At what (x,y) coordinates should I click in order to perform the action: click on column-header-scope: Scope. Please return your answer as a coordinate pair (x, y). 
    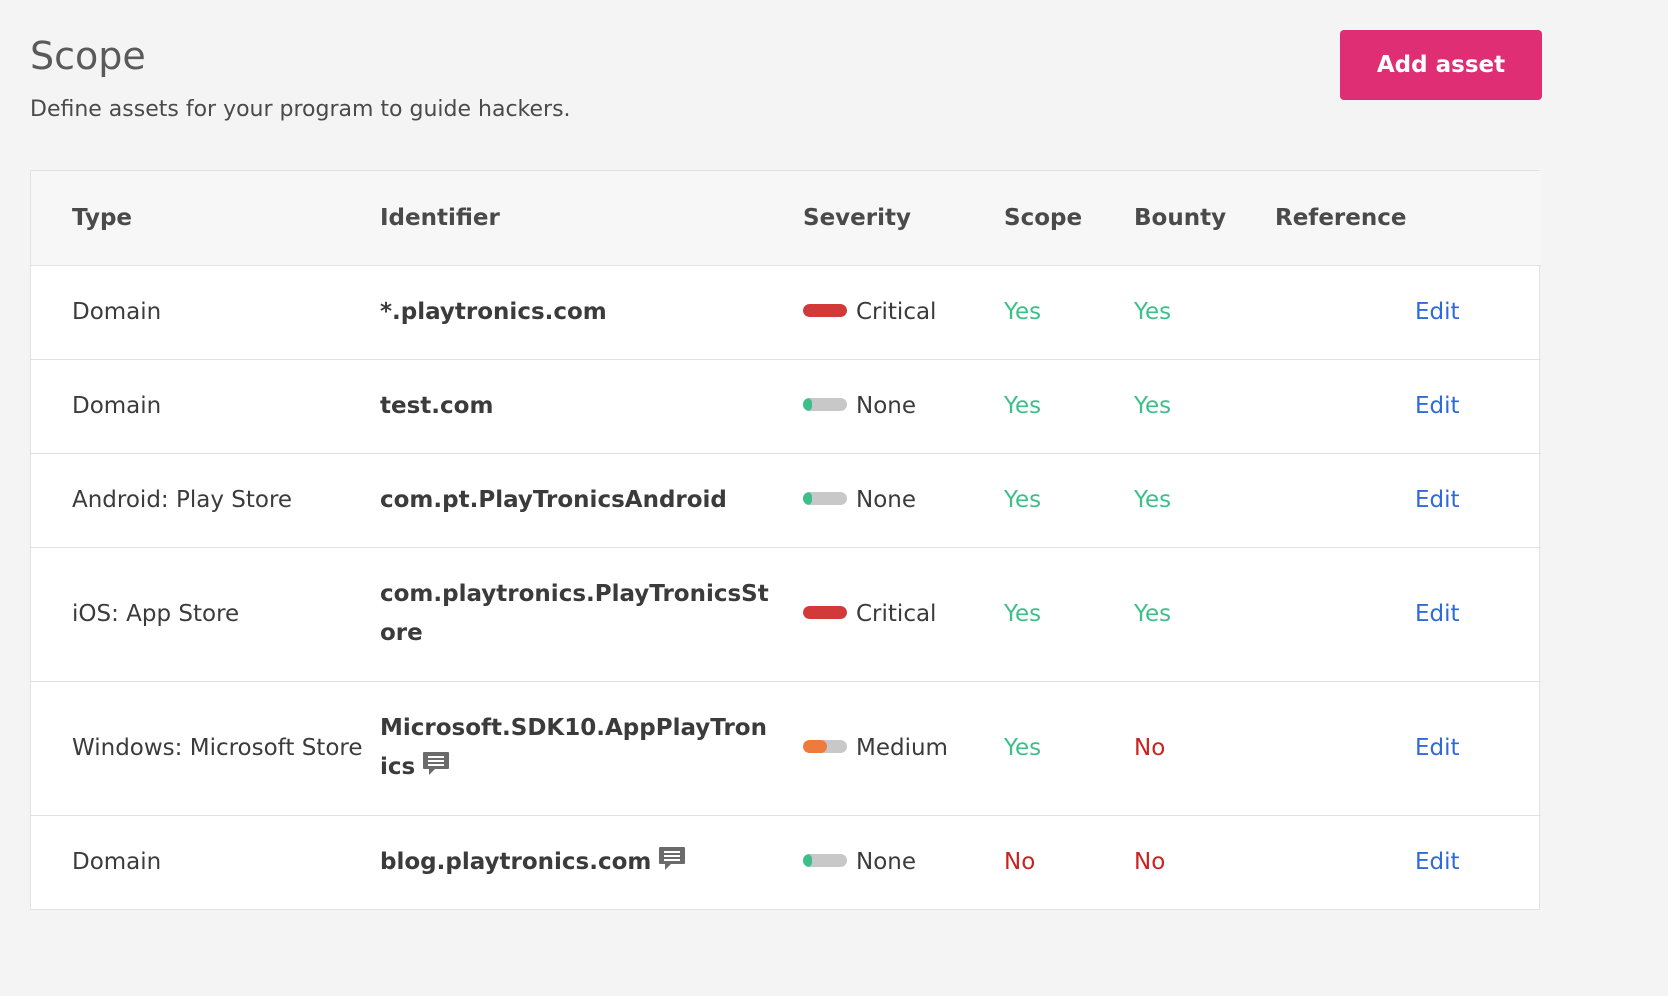
    Looking at the image, I should click on (1069, 218).